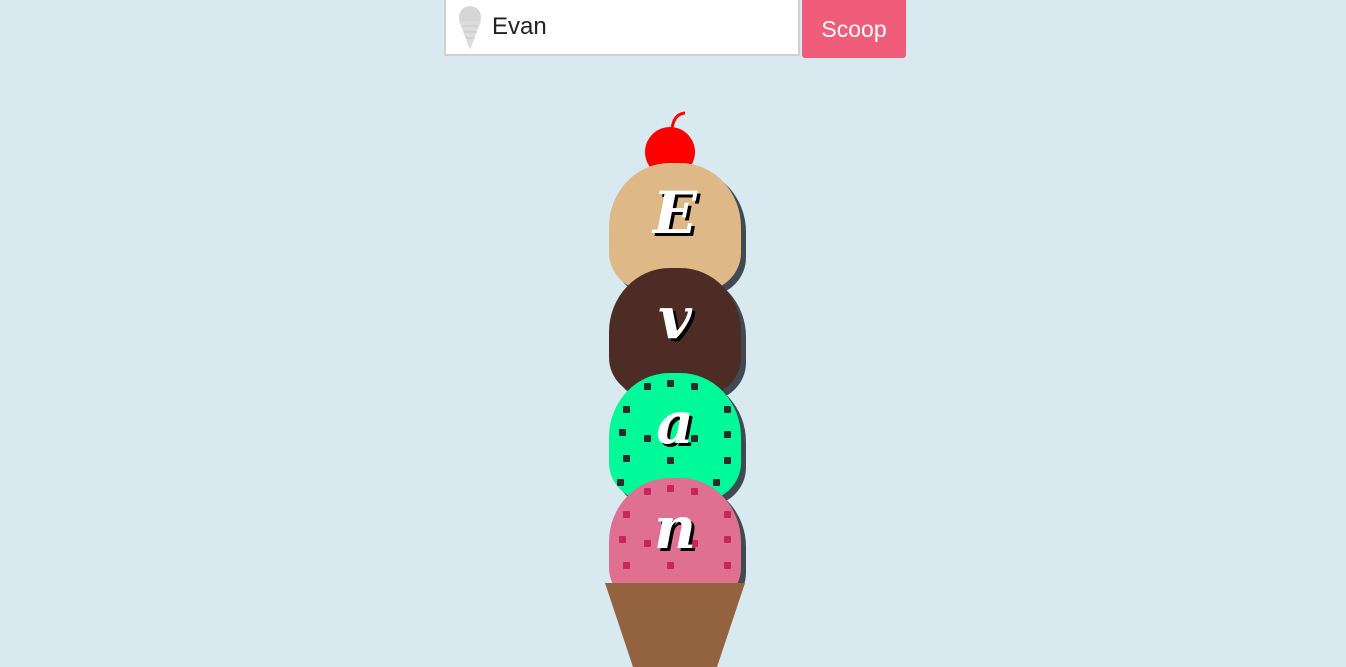 The height and width of the screenshot is (667, 1346). I want to click on scoop-letter: E, so click(675, 213).